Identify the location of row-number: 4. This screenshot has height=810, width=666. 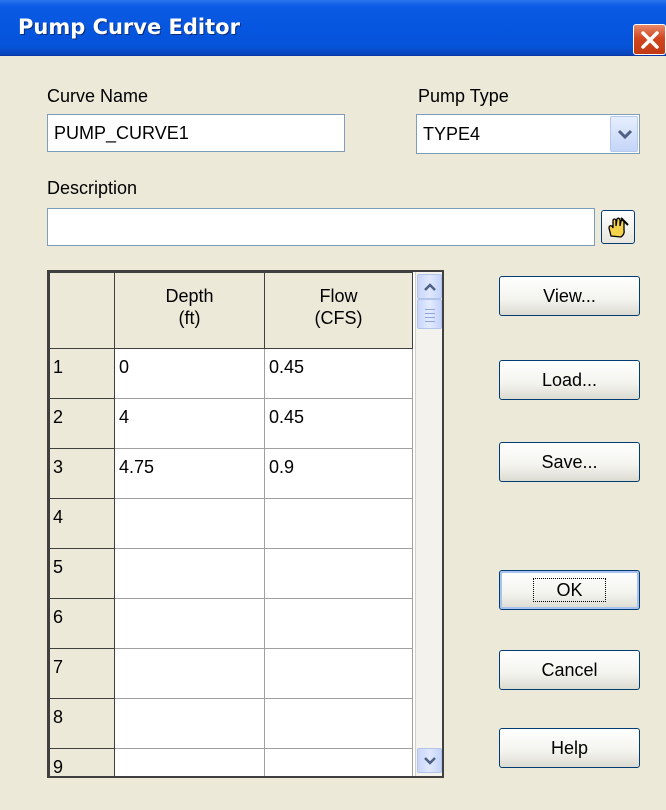
(82, 523).